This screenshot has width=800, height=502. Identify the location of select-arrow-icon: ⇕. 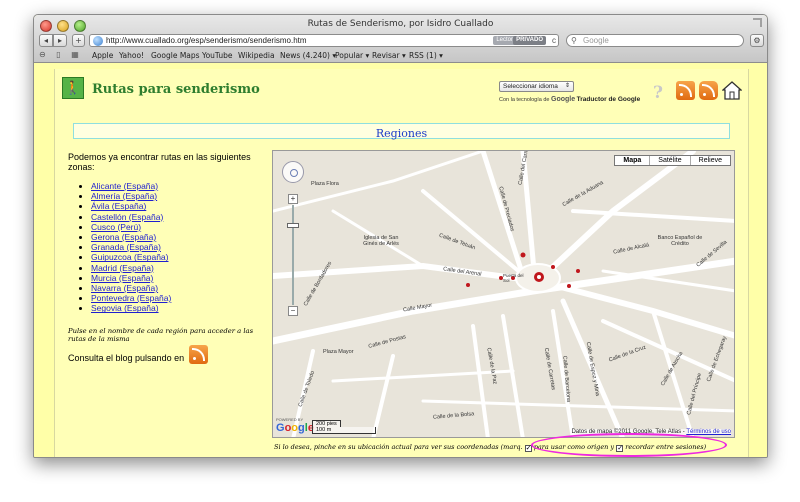
(567, 86).